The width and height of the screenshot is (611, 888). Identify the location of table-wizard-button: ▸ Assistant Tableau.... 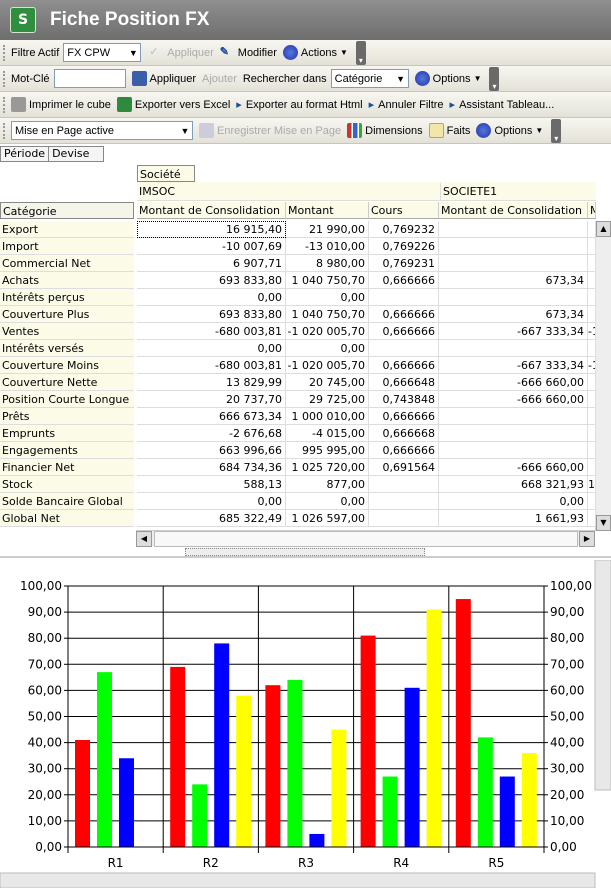
(502, 105).